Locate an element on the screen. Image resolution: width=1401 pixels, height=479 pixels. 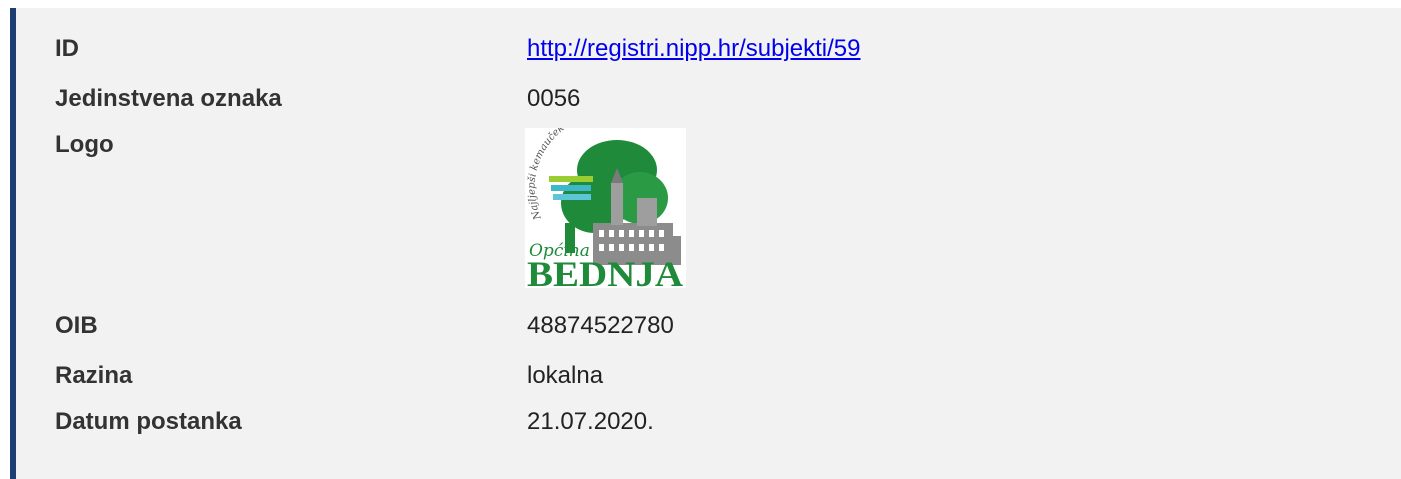
code-value: 0056 is located at coordinates (554, 98).